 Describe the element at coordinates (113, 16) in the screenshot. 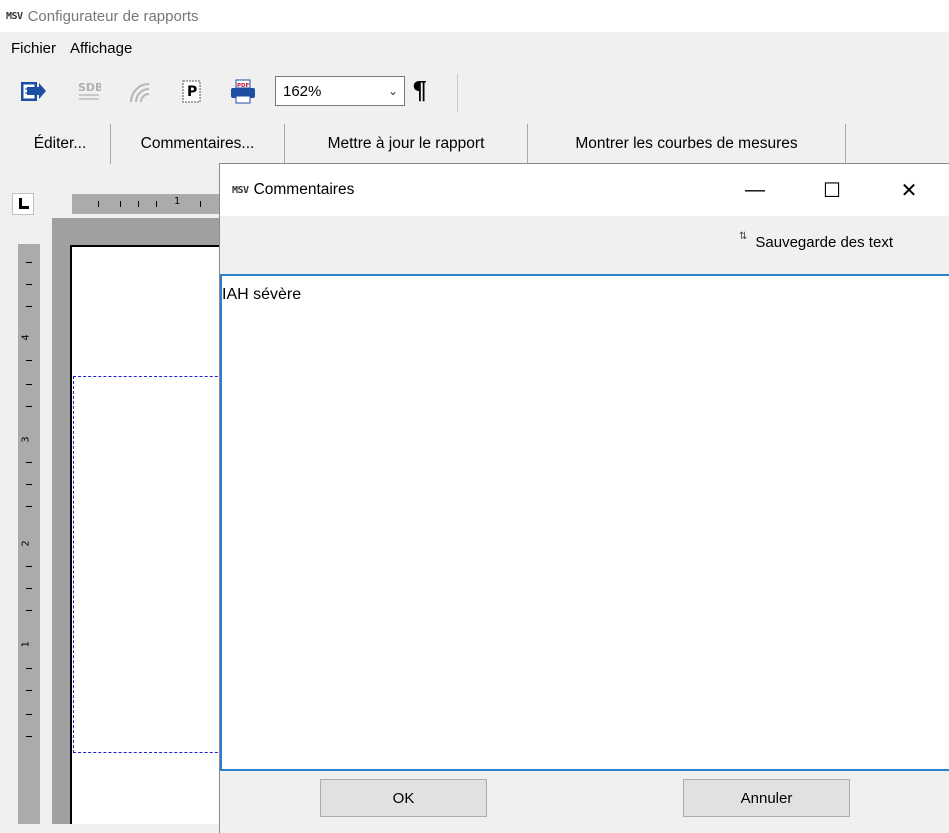

I see `window-title: Configurateur de rapports` at that location.